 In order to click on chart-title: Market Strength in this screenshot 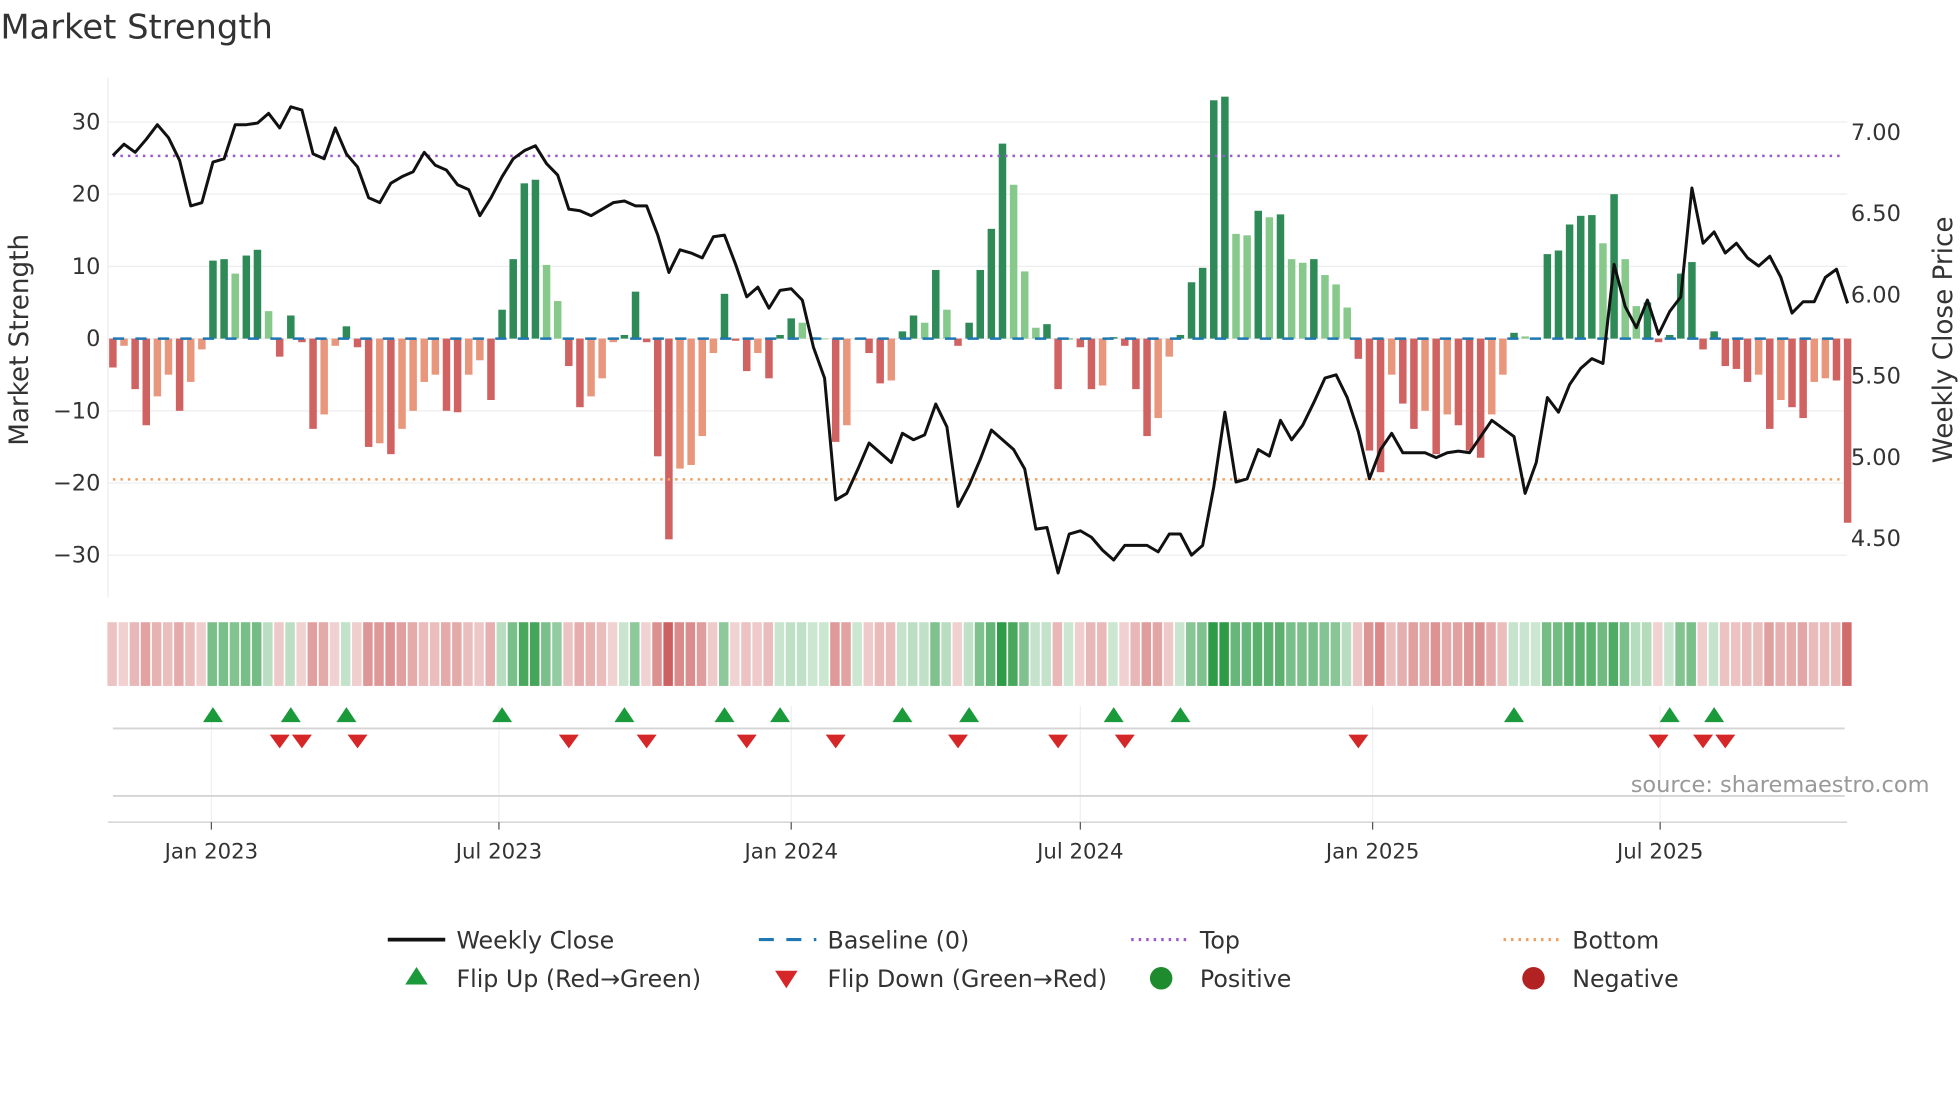, I will do `click(136, 27)`.